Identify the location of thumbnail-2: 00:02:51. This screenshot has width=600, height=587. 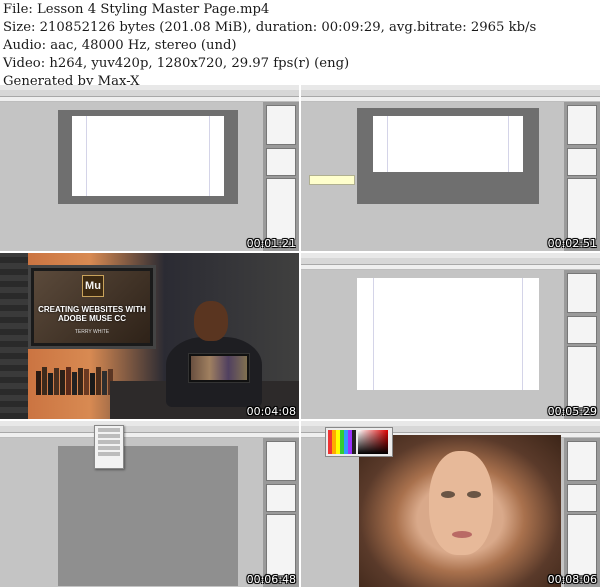
(450, 168).